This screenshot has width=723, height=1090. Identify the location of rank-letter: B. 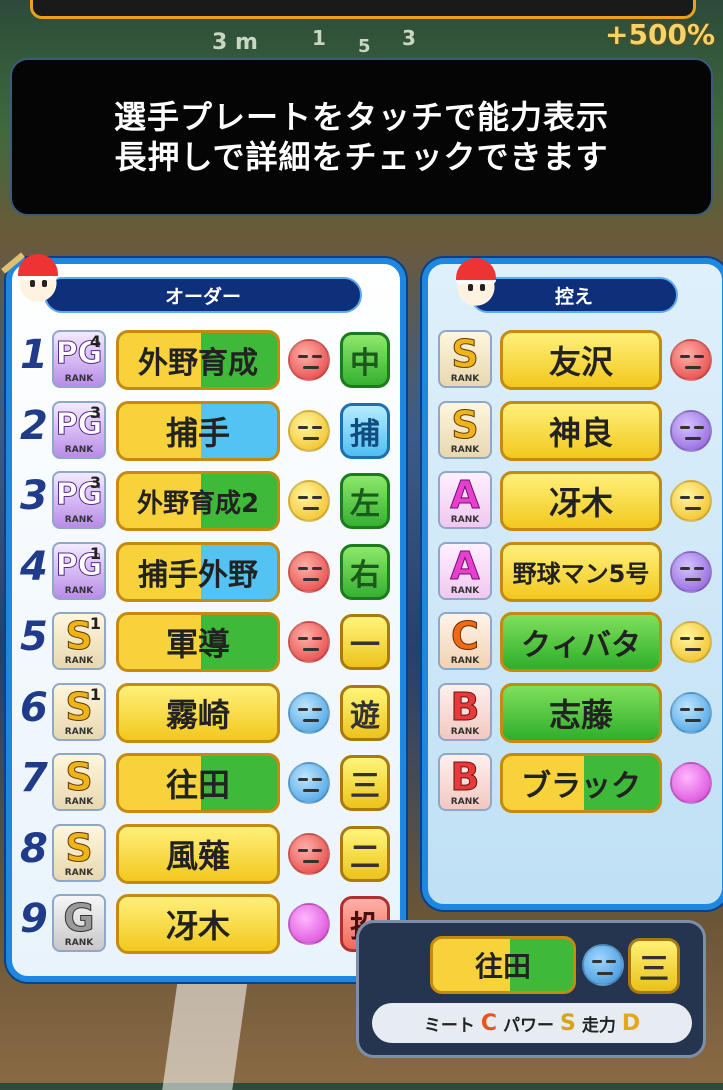
(465, 777).